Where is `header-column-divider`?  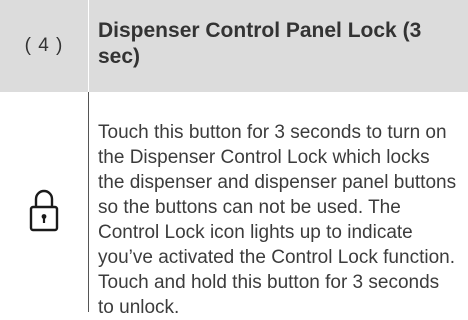
header-column-divider is located at coordinates (88, 46).